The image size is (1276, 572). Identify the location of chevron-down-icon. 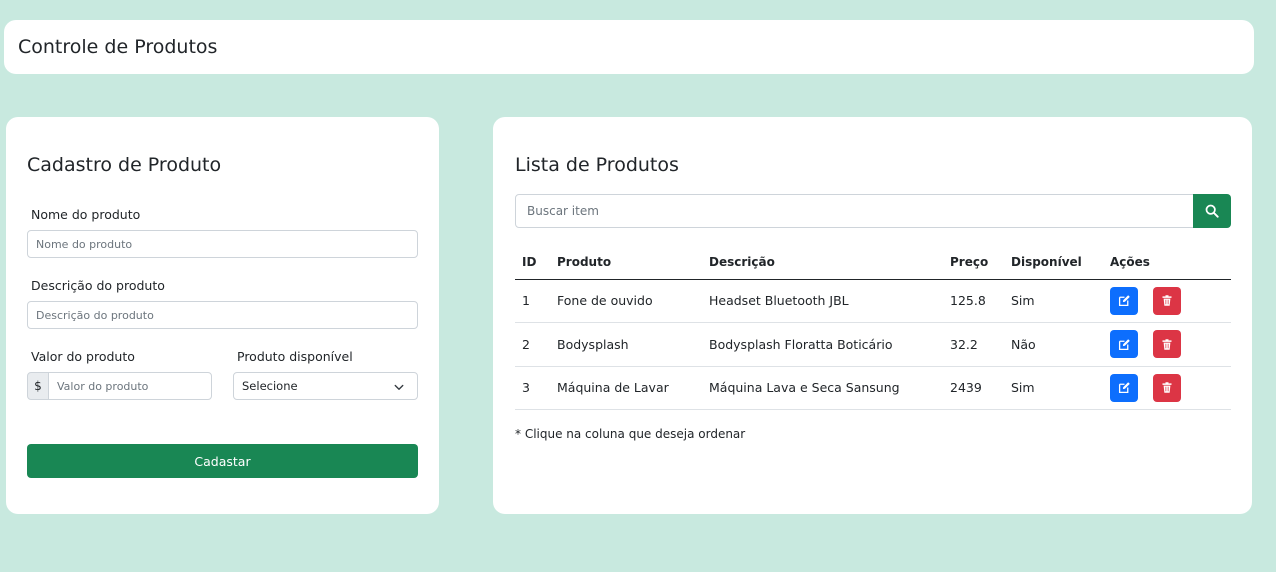
(399, 387).